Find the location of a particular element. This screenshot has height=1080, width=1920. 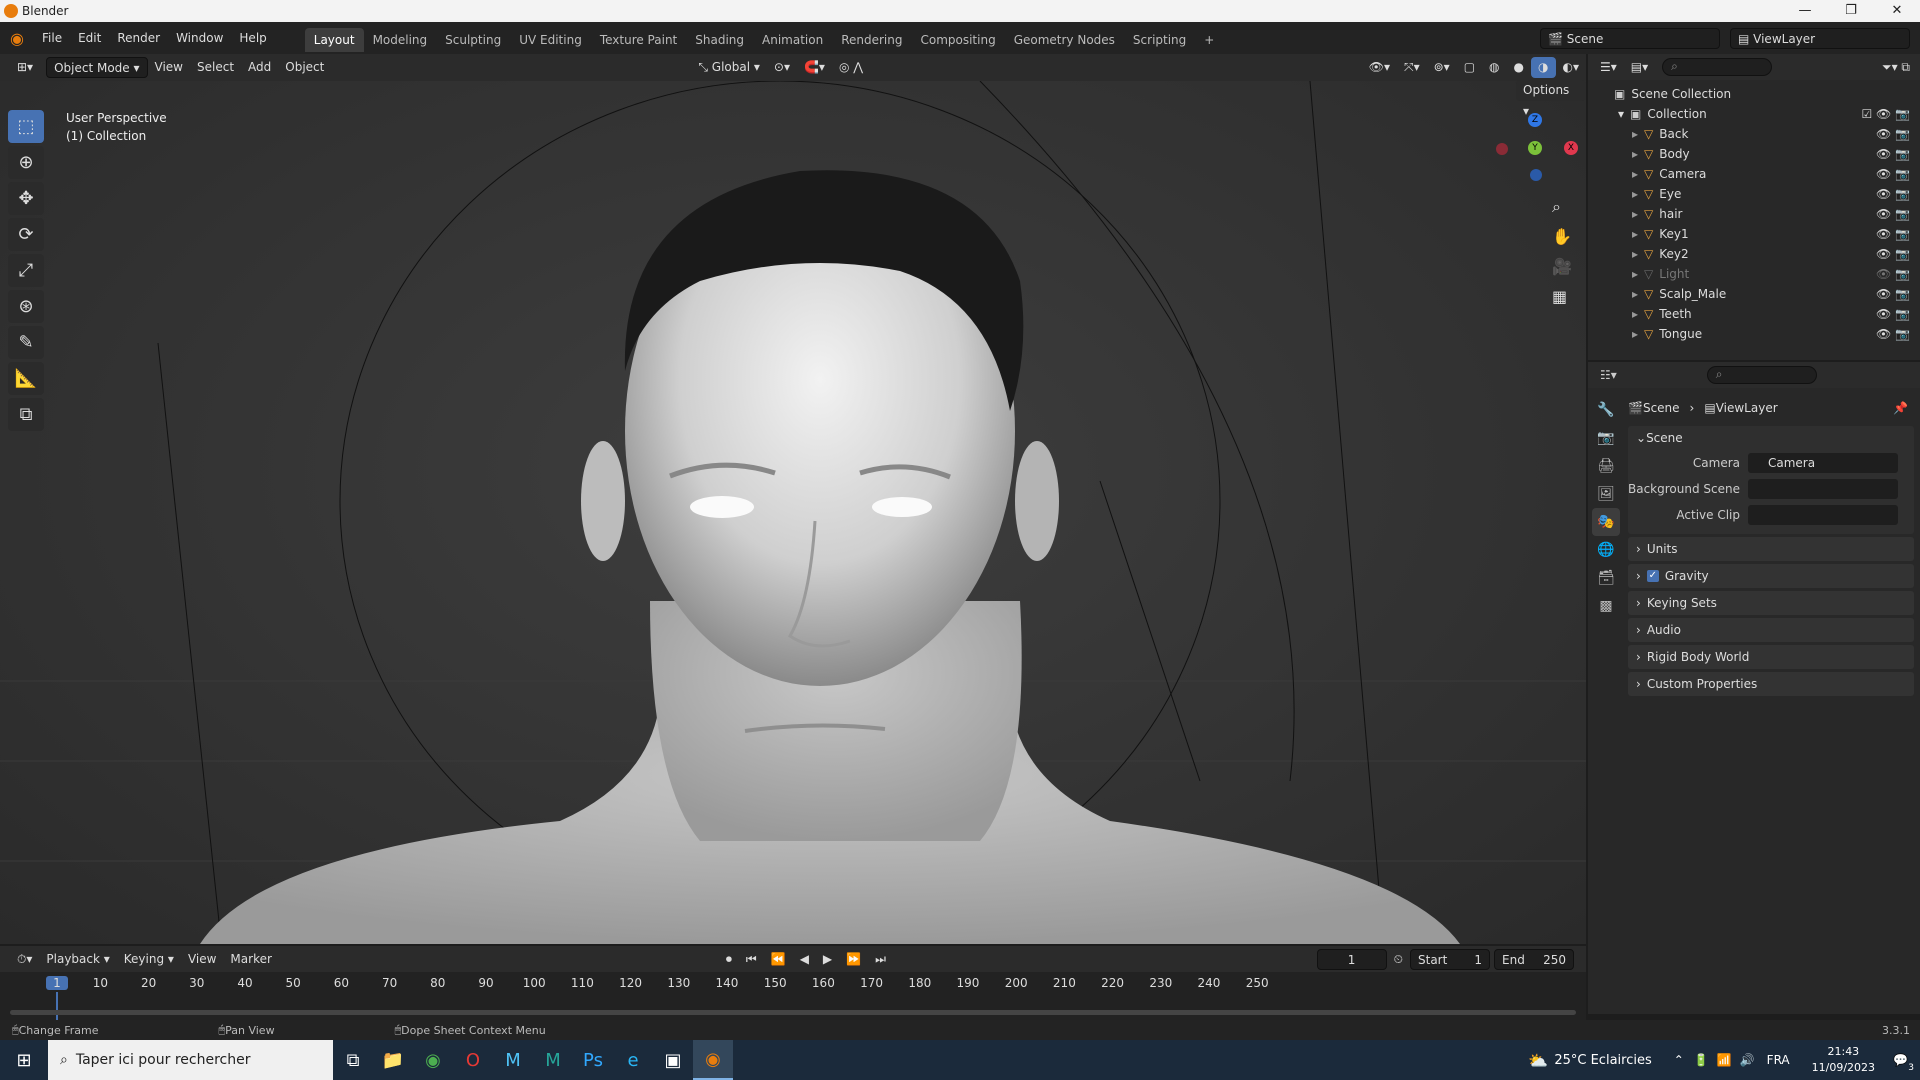

properties-search-input: ⌕ is located at coordinates (1761, 375).